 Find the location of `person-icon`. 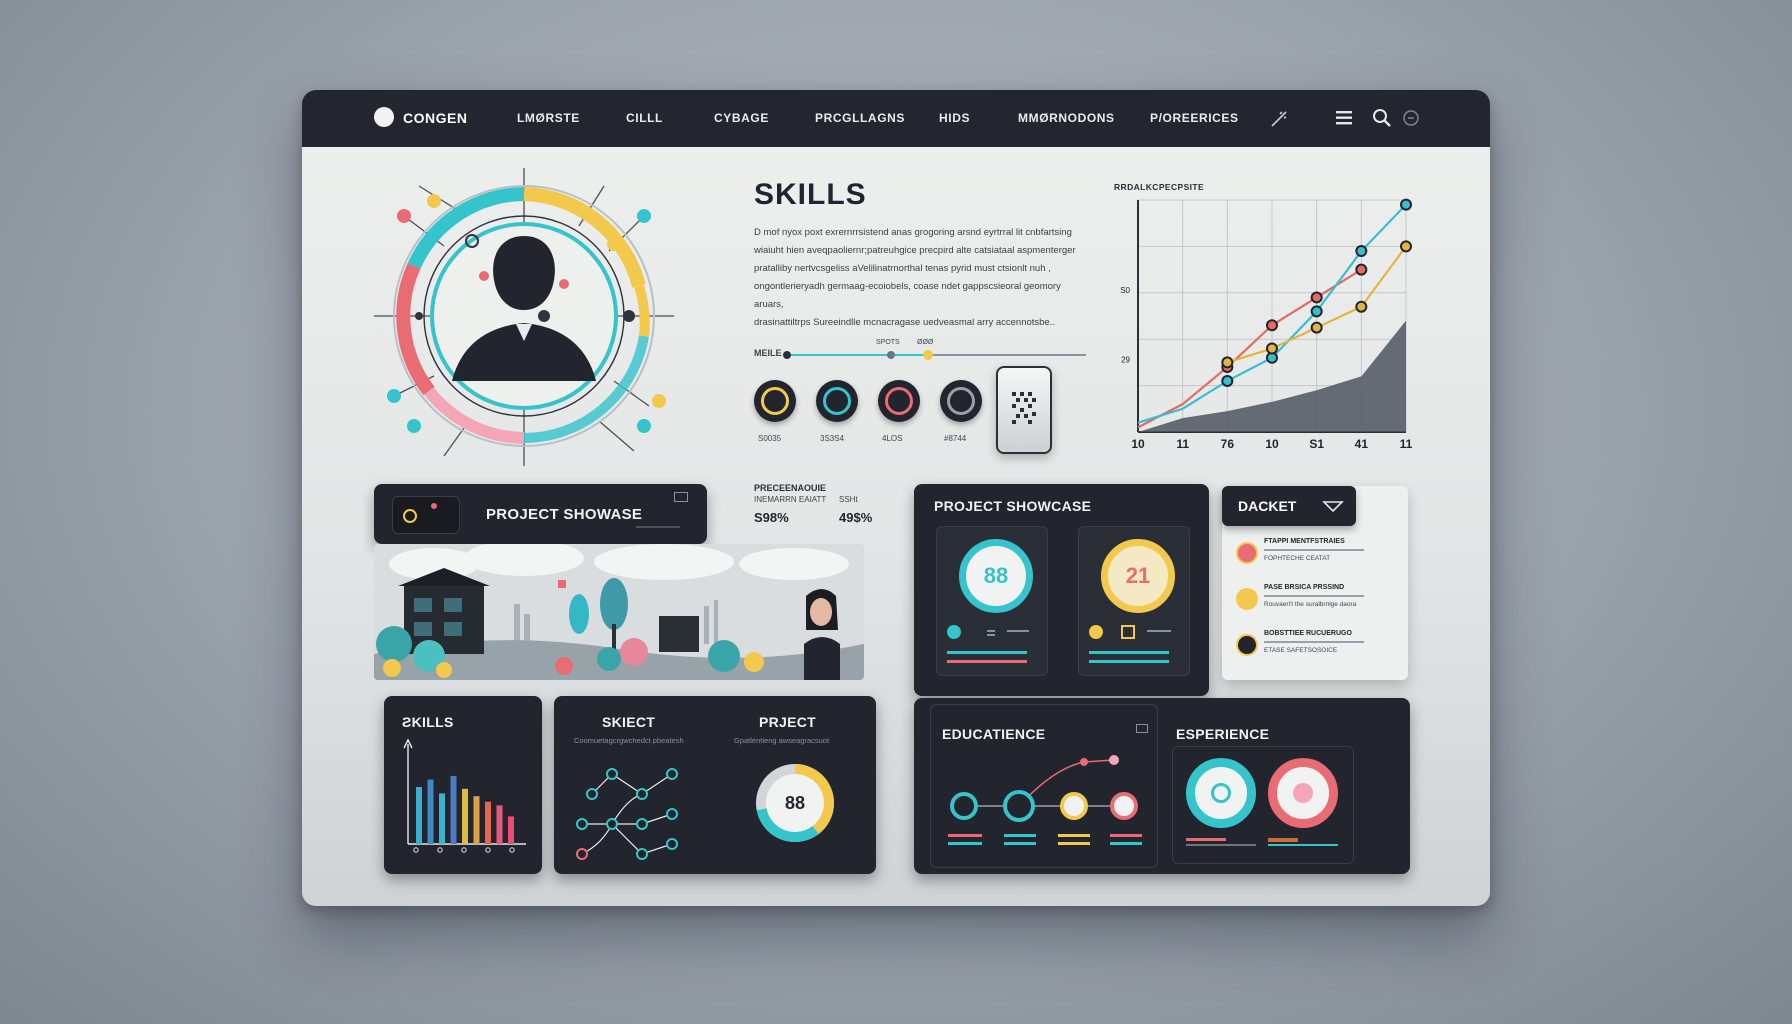

person-icon is located at coordinates (954, 632).